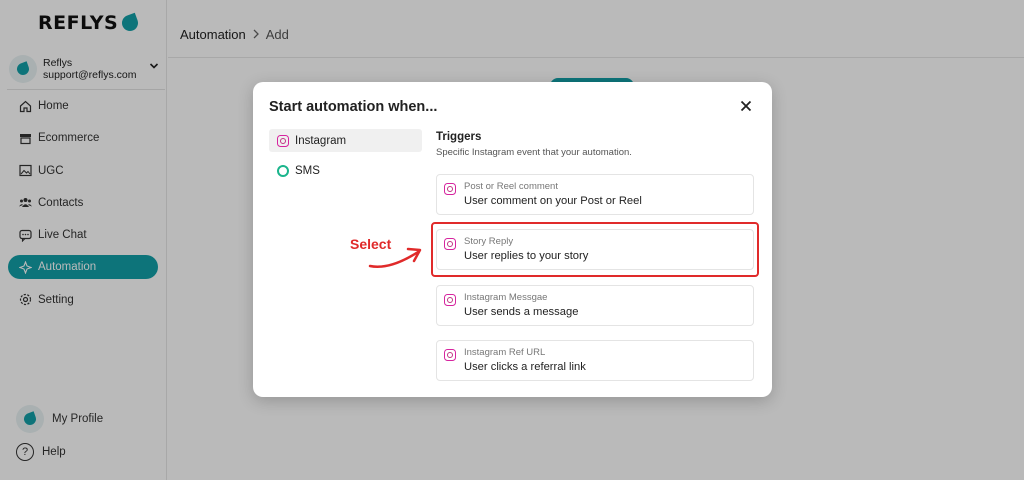 Image resolution: width=1024 pixels, height=480 pixels. I want to click on trigger-title: Post or Reel comment, so click(511, 186).